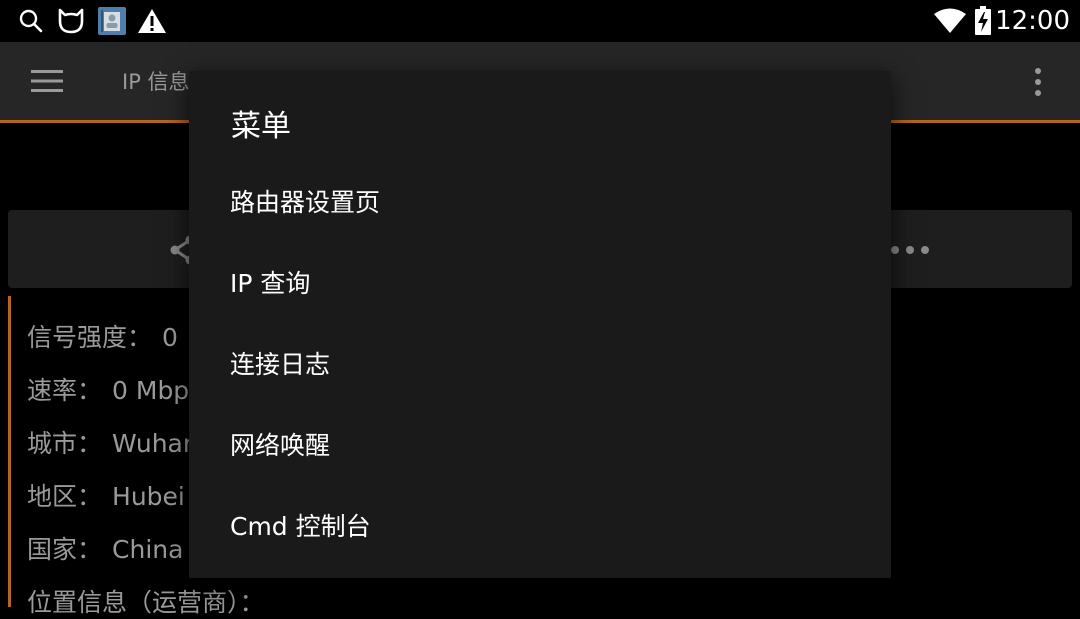 This screenshot has width=1080, height=619. Describe the element at coordinates (65, 443) in the screenshot. I see `info-label: 城市：` at that location.